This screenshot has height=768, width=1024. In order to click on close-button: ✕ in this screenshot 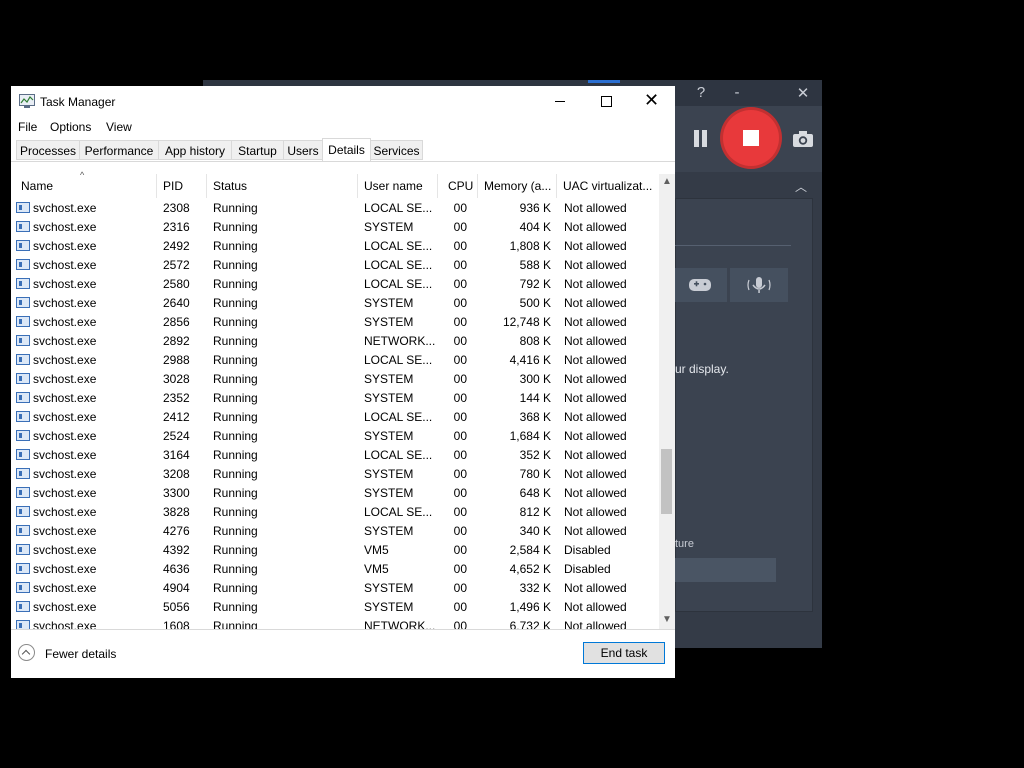, I will do `click(651, 101)`.